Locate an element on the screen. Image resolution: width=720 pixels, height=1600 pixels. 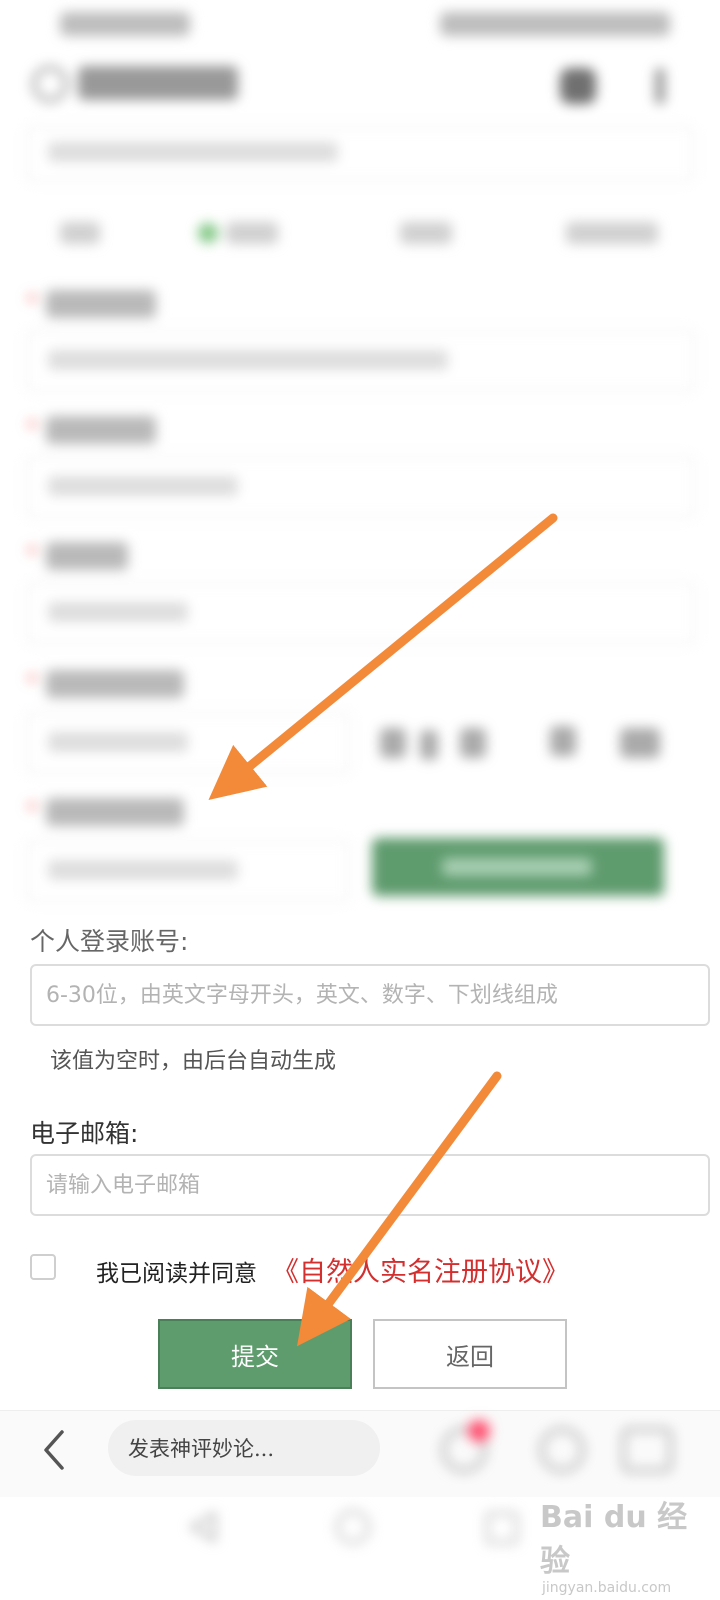
get-sms-code-button is located at coordinates (518, 867).